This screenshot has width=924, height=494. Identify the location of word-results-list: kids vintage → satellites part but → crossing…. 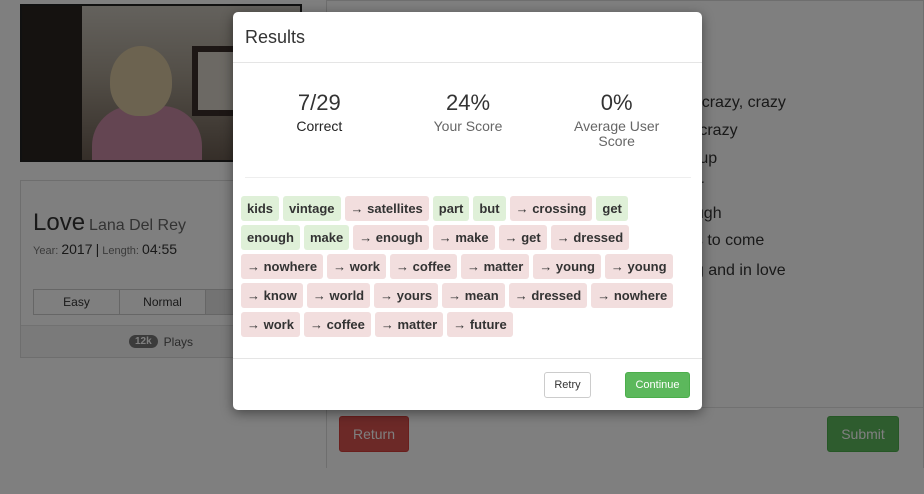
(467, 268).